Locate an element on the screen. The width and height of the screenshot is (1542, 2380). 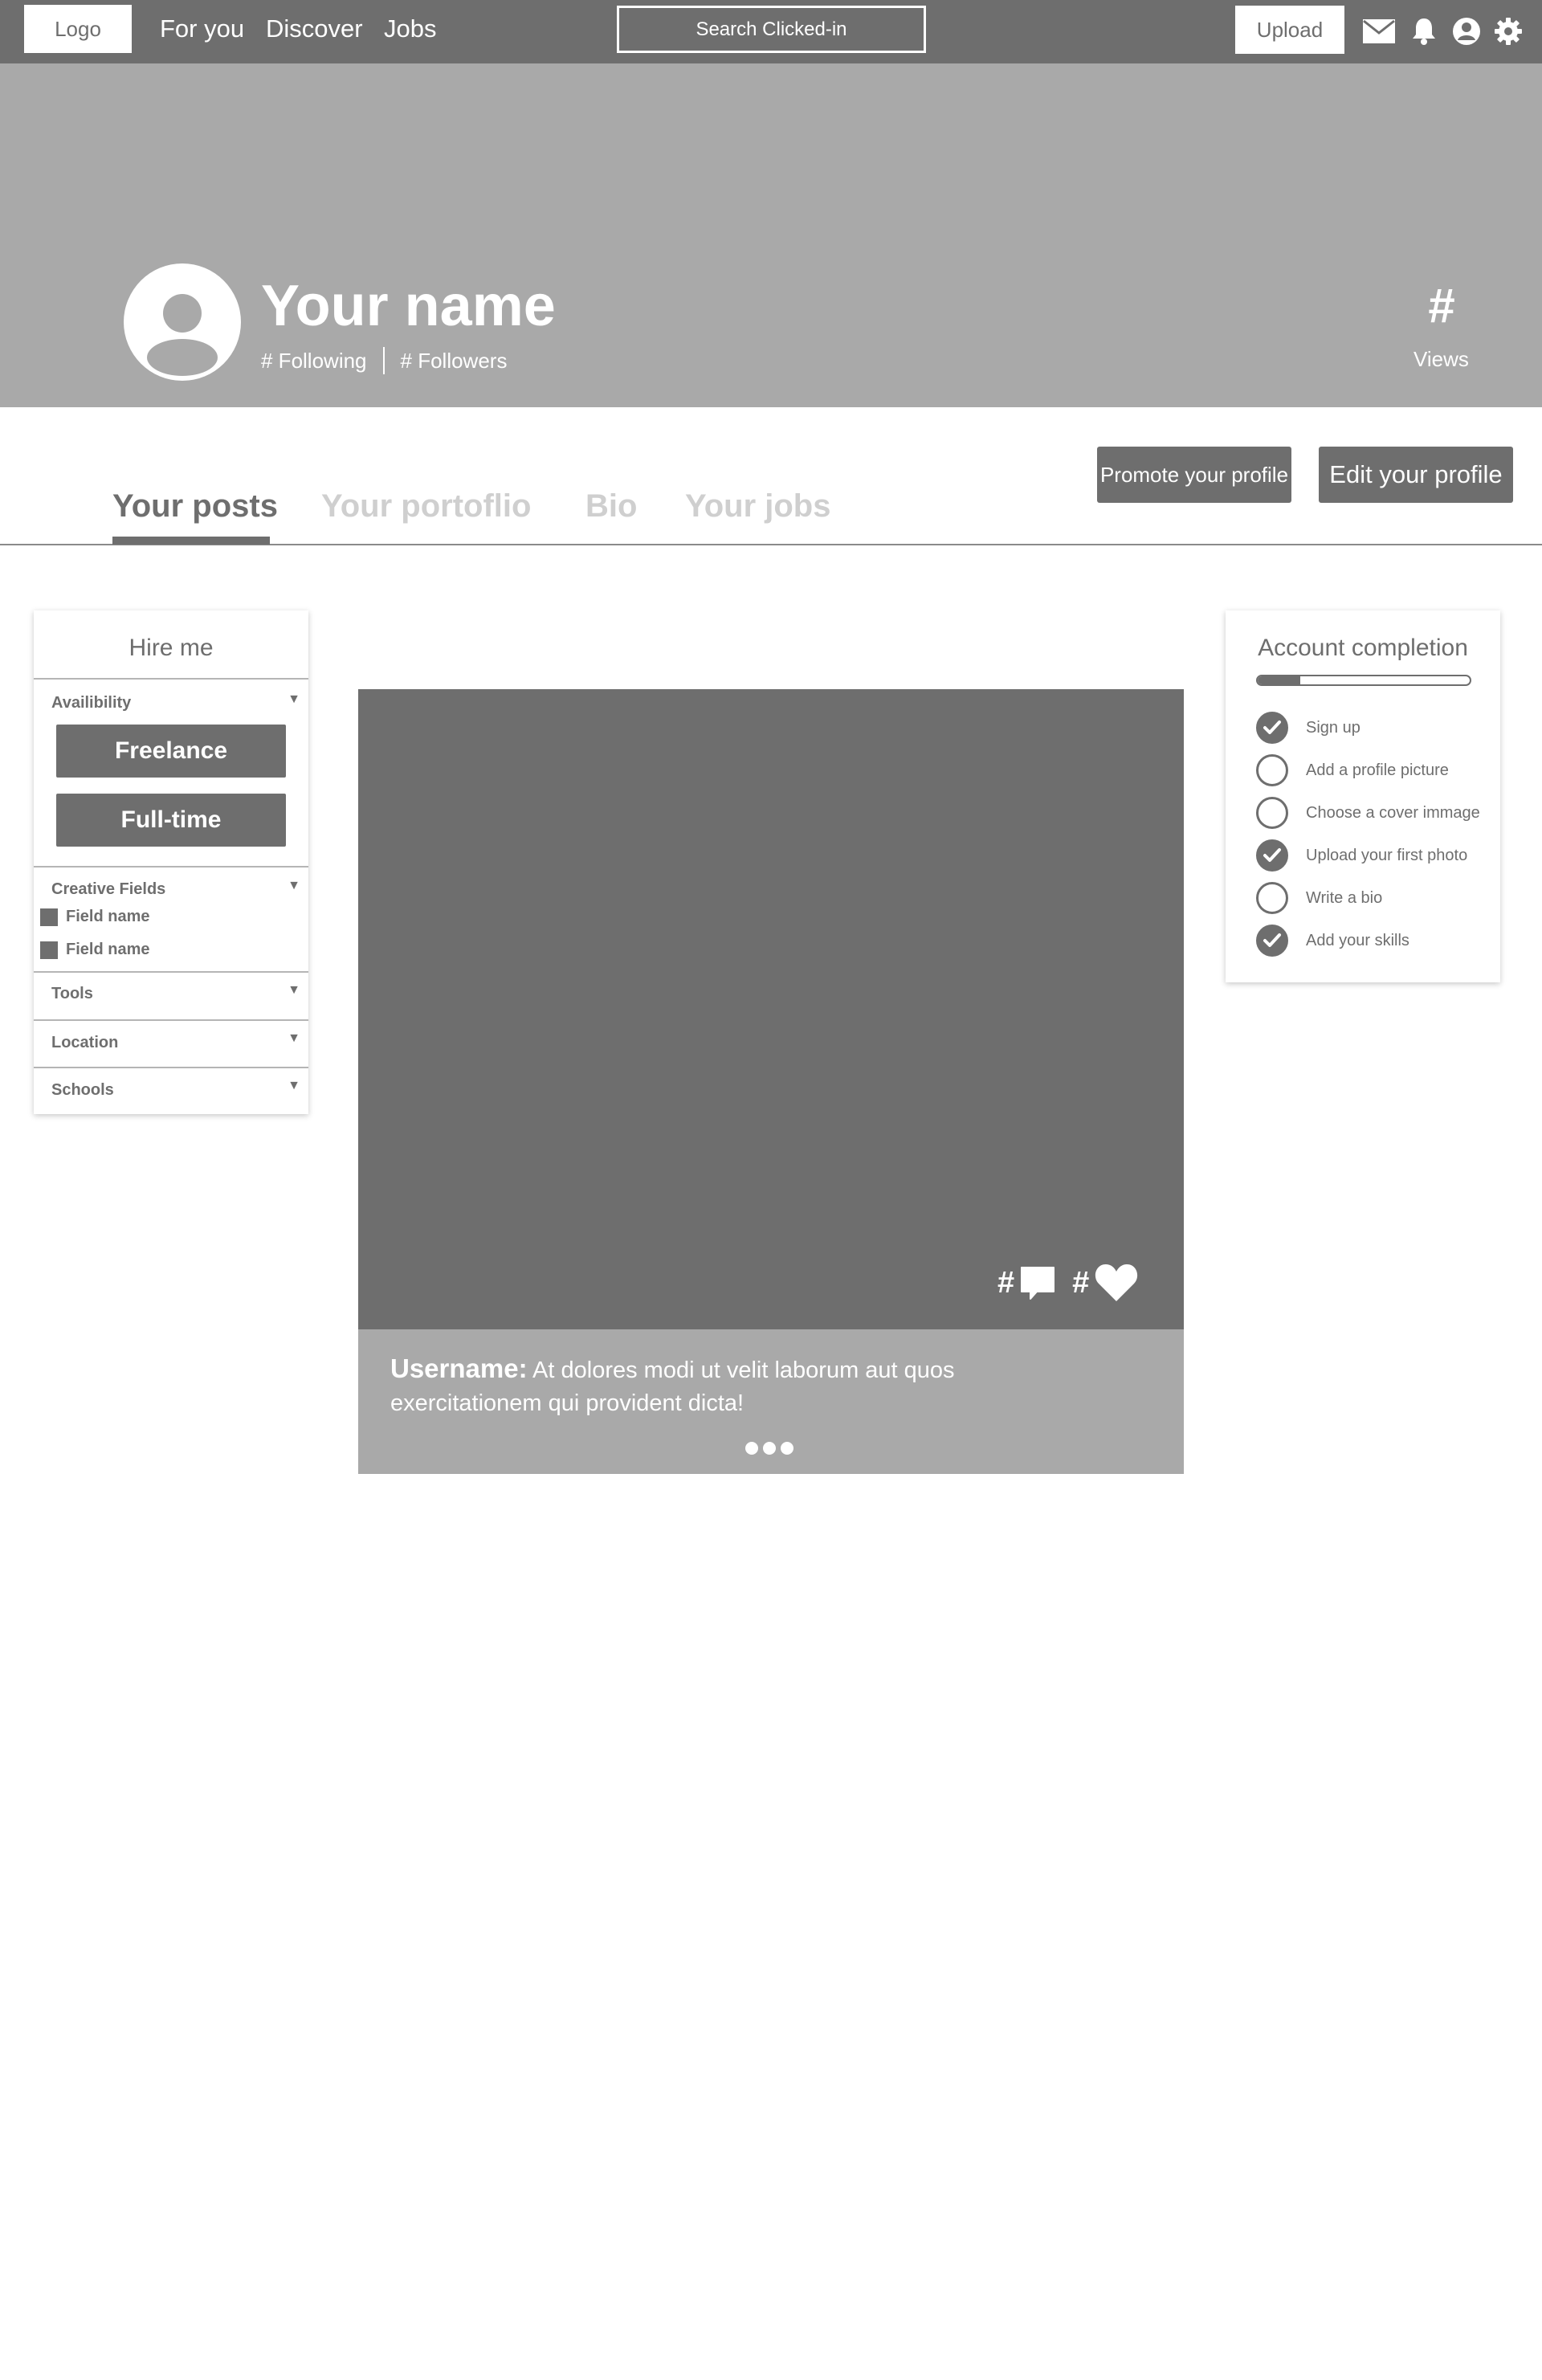
user-icon is located at coordinates (1466, 31).